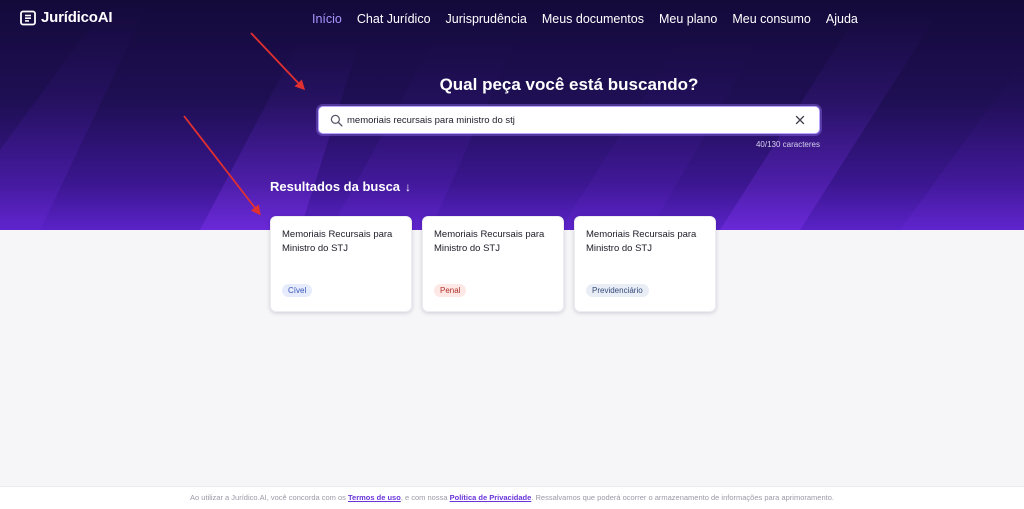  I want to click on nav-item-jurisprudencia: Jurisprudência, so click(486, 19).